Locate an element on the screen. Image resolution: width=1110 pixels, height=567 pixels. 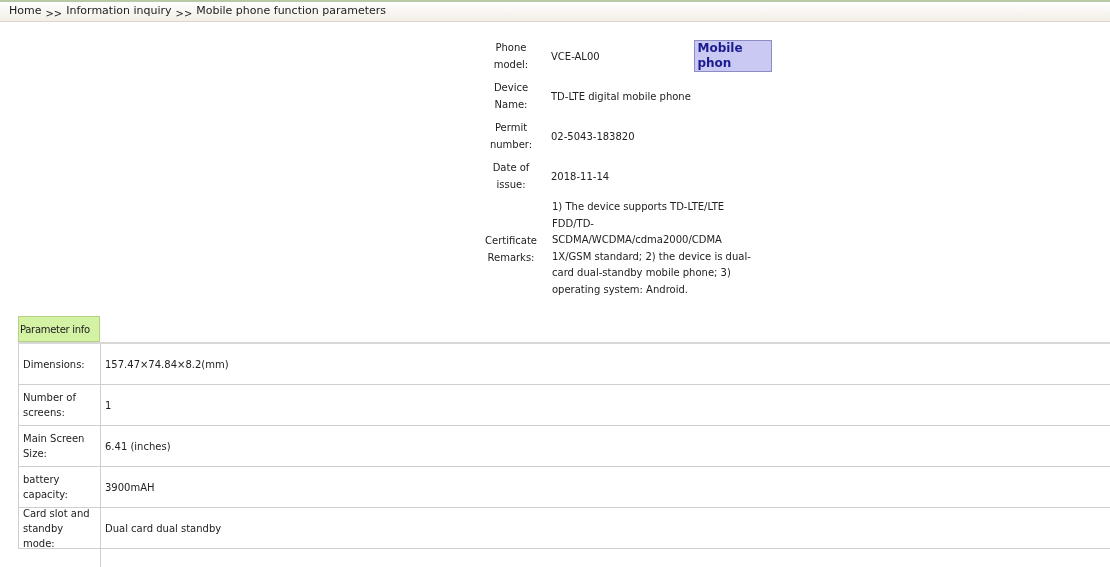
table-cell: Number of screens: is located at coordinates (60, 405).